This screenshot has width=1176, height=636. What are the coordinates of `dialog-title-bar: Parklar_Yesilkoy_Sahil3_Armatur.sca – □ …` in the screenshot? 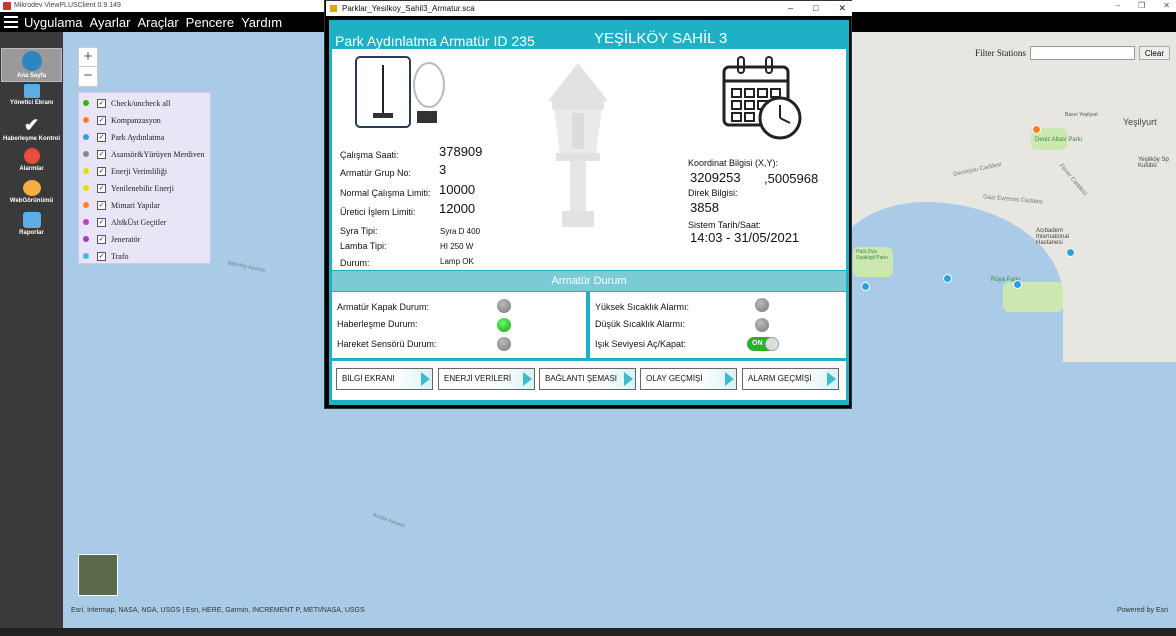 It's located at (589, 8).